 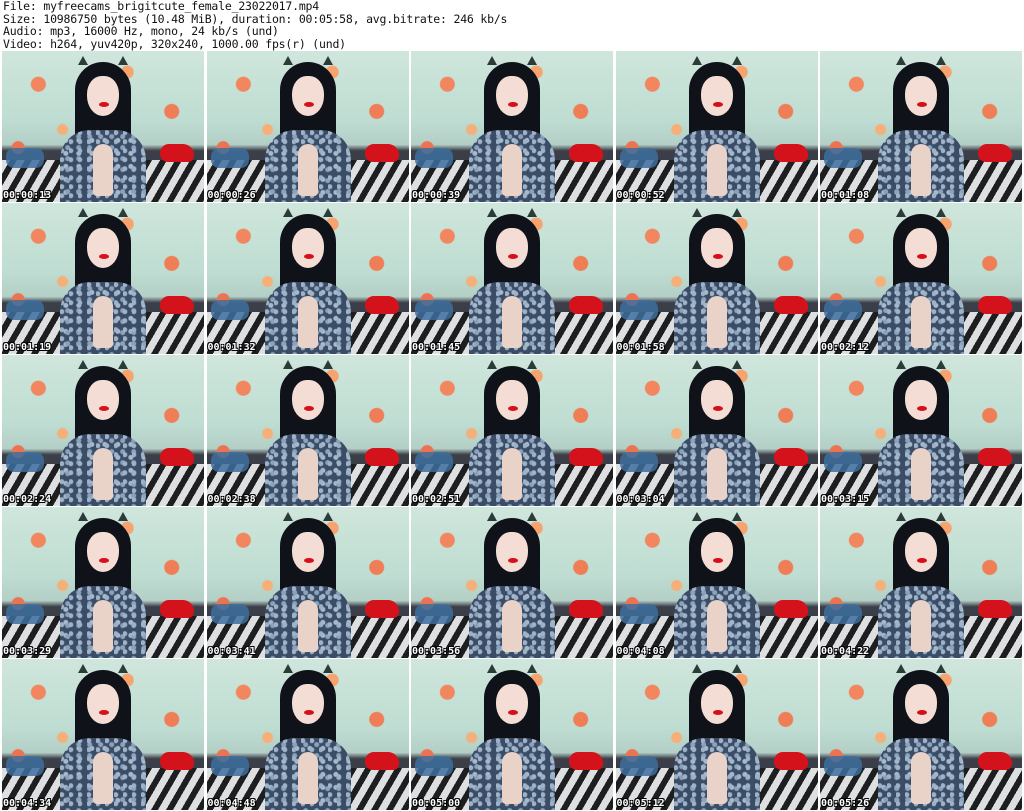 I want to click on video-thumbnail: 00:02:51, so click(x=512, y=430).